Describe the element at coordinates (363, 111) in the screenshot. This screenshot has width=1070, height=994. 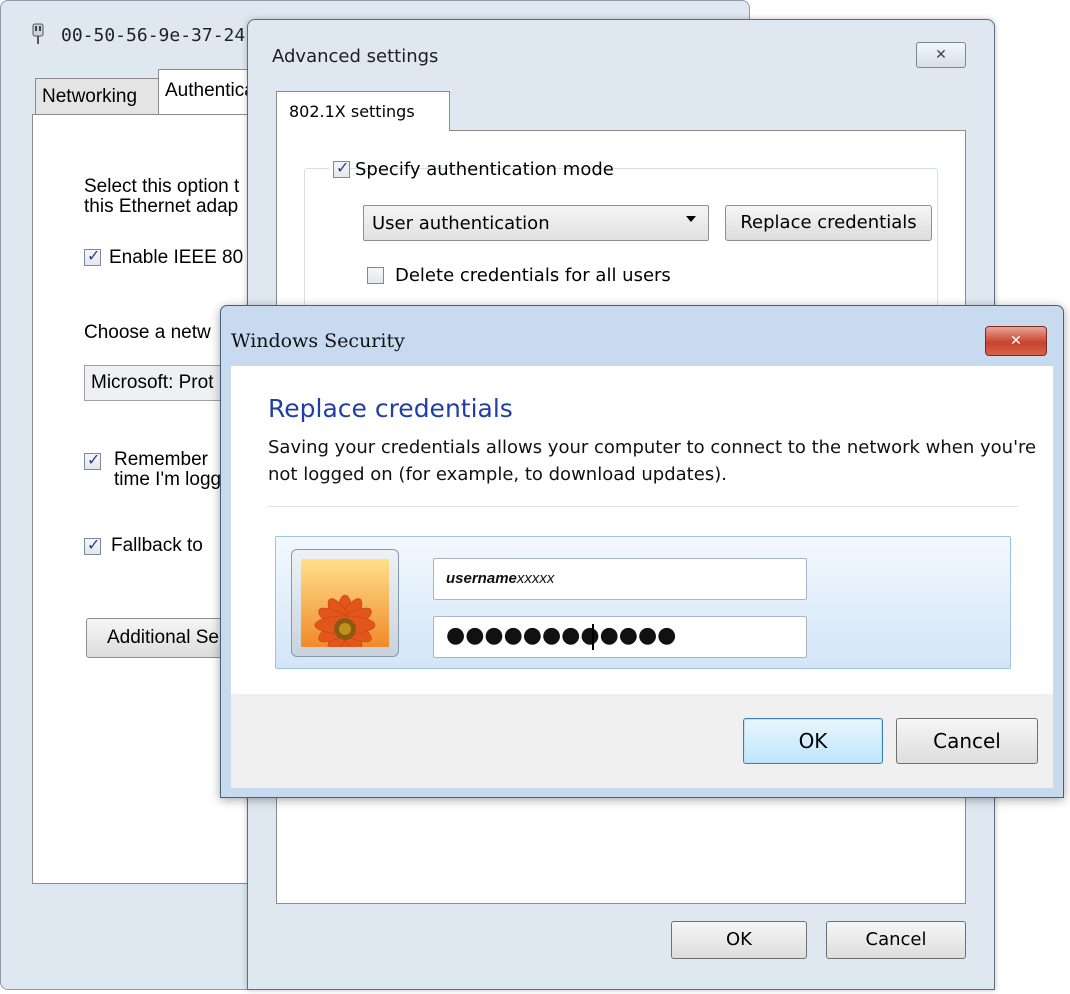
I see `tab-8021x-settings: 802.1X settings` at that location.